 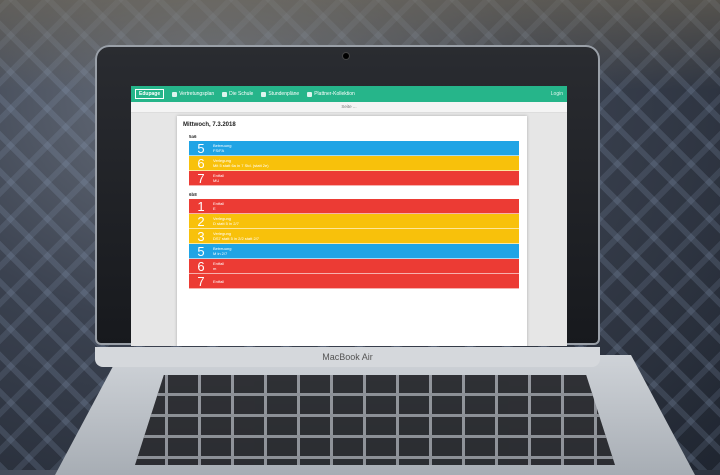 I want to click on login-button: Login, so click(x=557, y=94).